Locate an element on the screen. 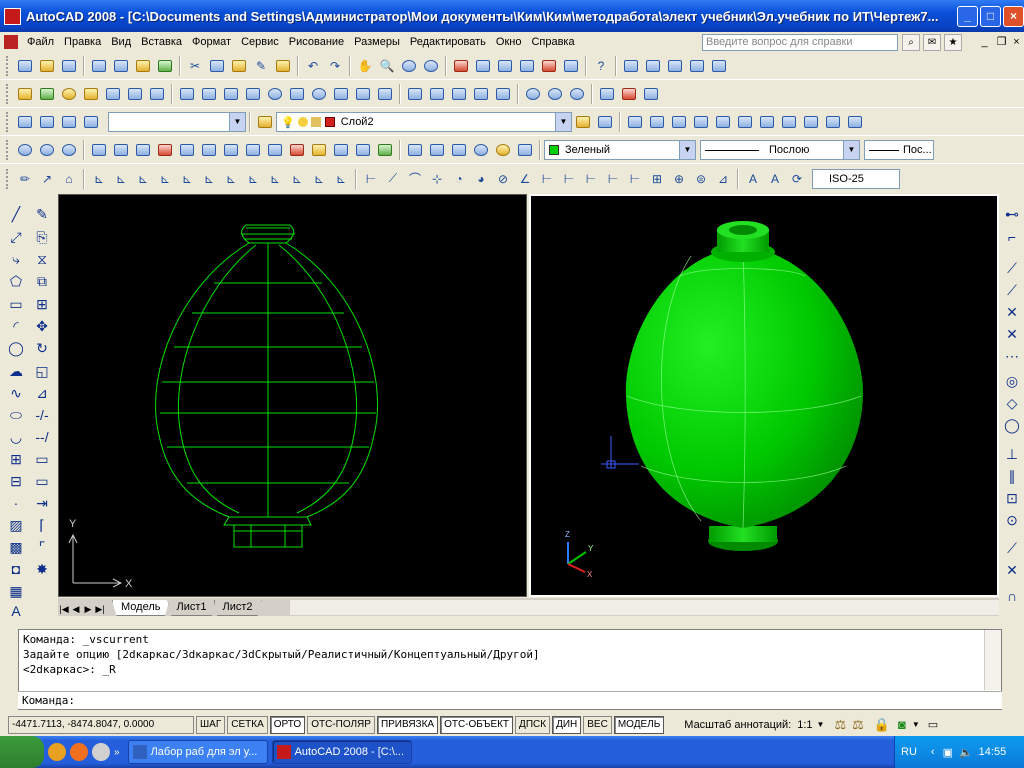  snap-endpoint-icon: ⟋ is located at coordinates (1012, 268).